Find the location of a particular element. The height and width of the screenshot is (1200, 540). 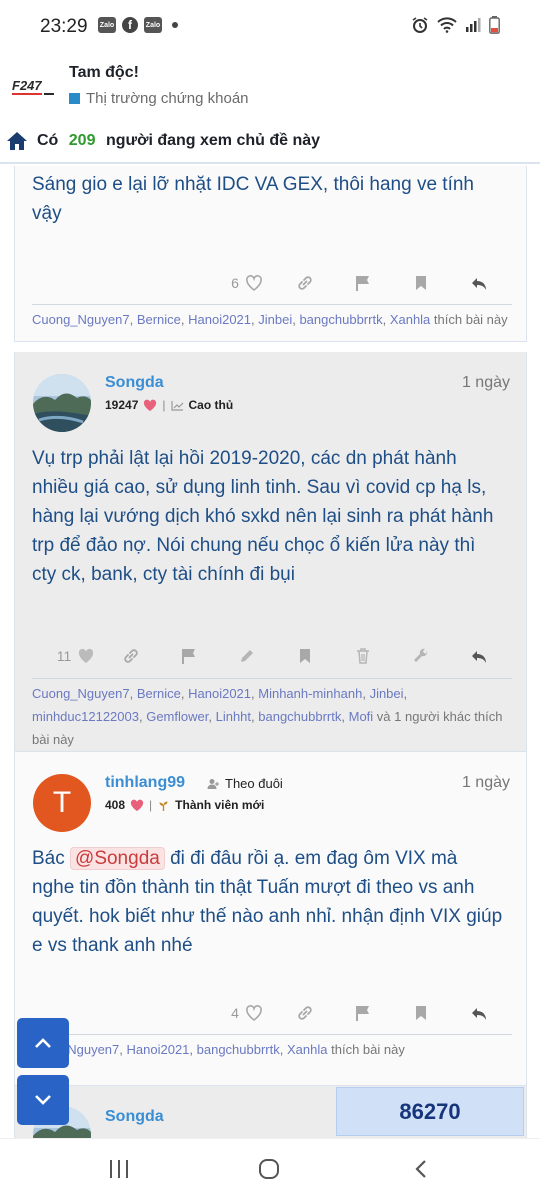

avatar-image is located at coordinates (62, 403).